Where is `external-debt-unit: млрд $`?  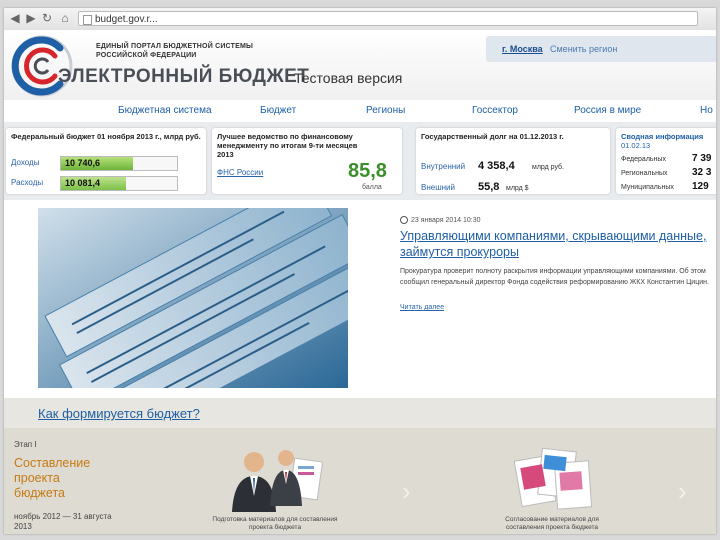 external-debt-unit: млрд $ is located at coordinates (517, 188).